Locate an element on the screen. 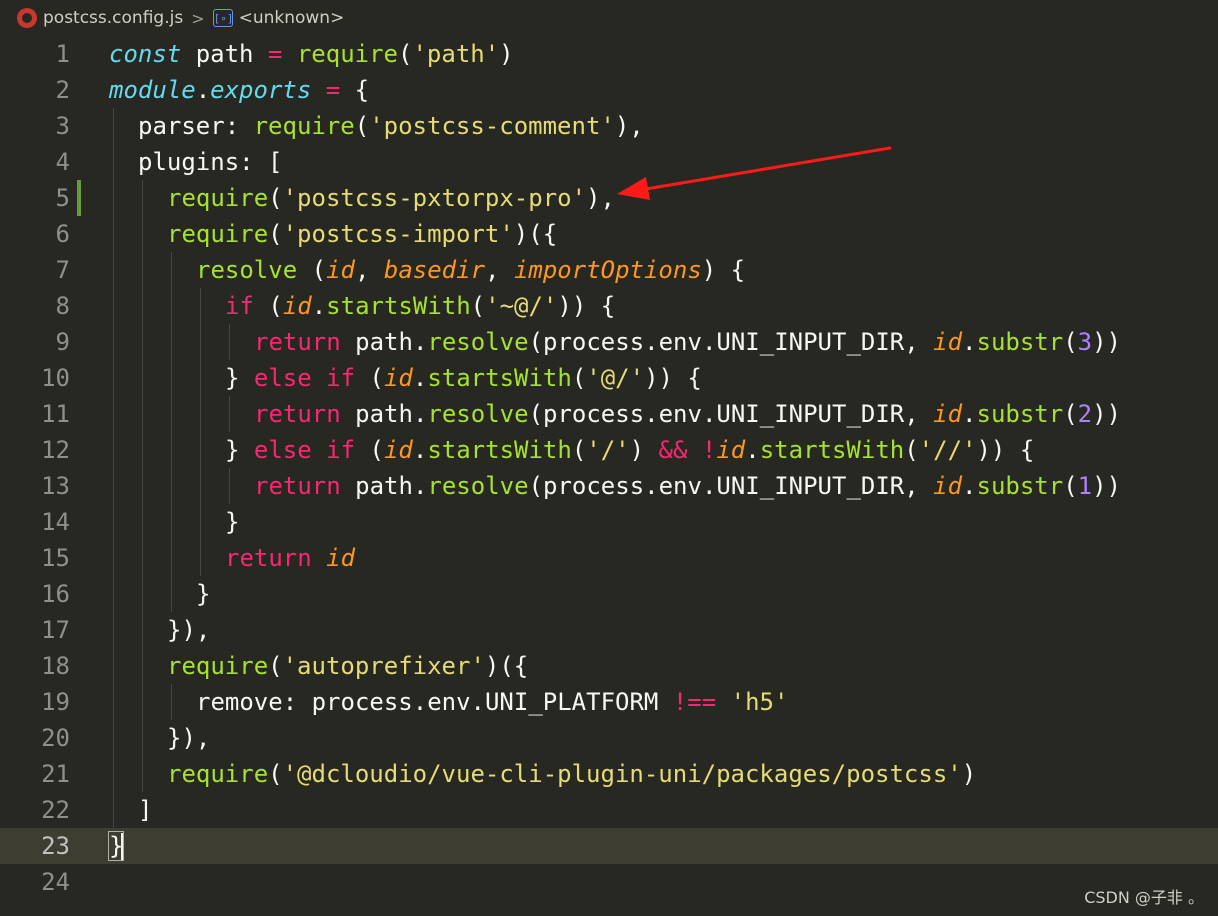 The image size is (1218, 916). code-token: require is located at coordinates (218, 234).